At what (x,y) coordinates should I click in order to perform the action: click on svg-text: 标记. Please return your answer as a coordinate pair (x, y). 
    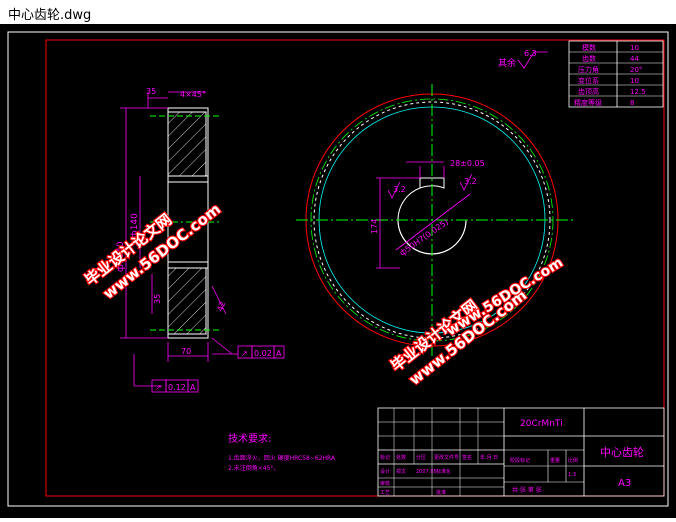
    Looking at the image, I should click on (385, 457).